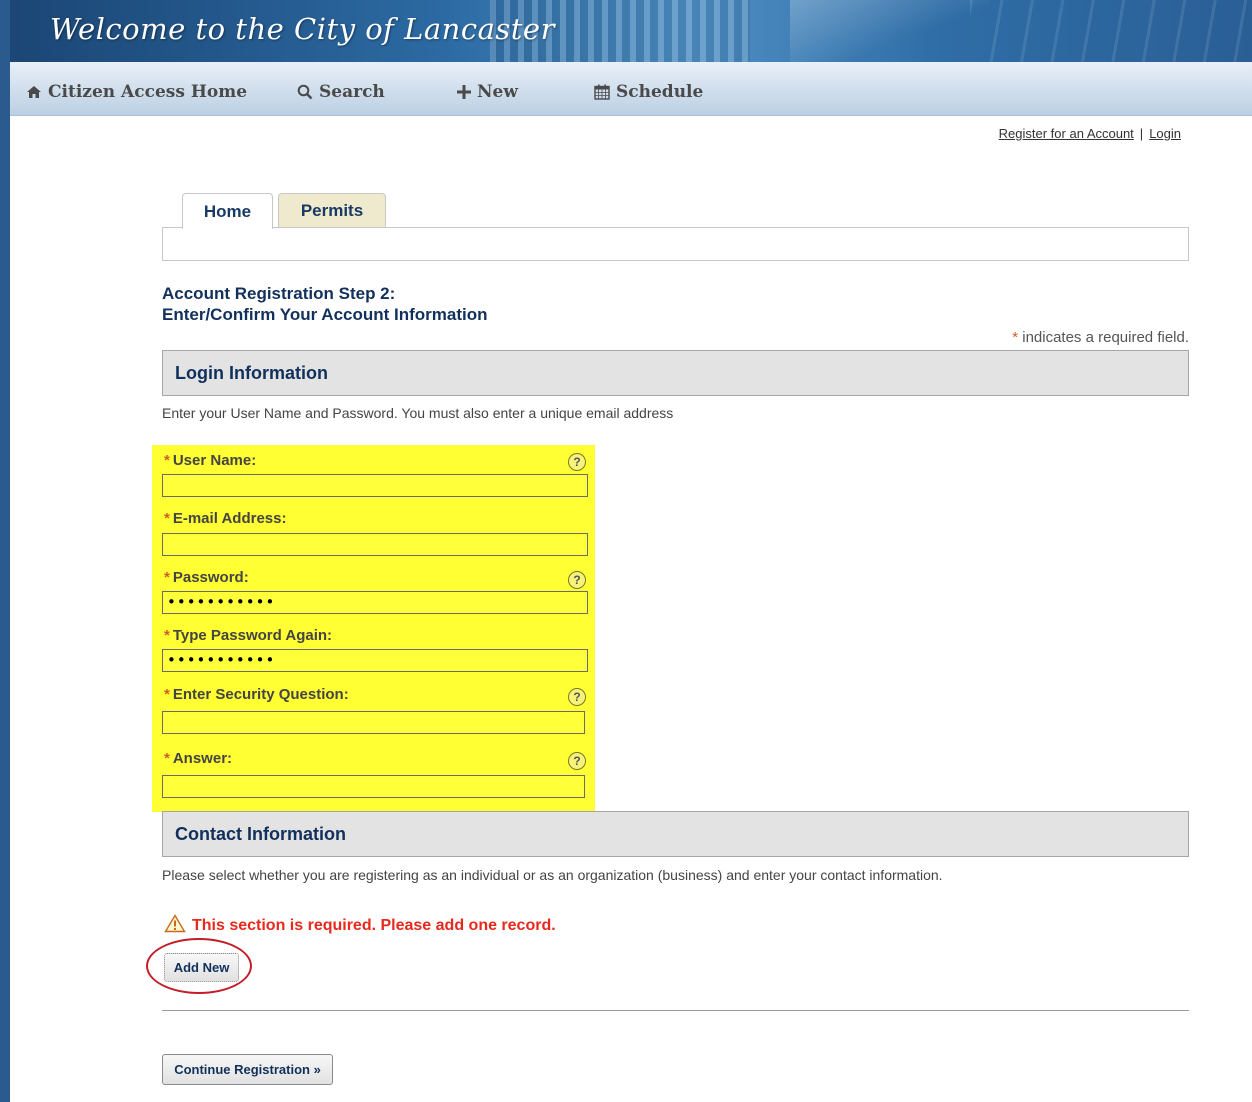  I want to click on warning-icon, so click(175, 926).